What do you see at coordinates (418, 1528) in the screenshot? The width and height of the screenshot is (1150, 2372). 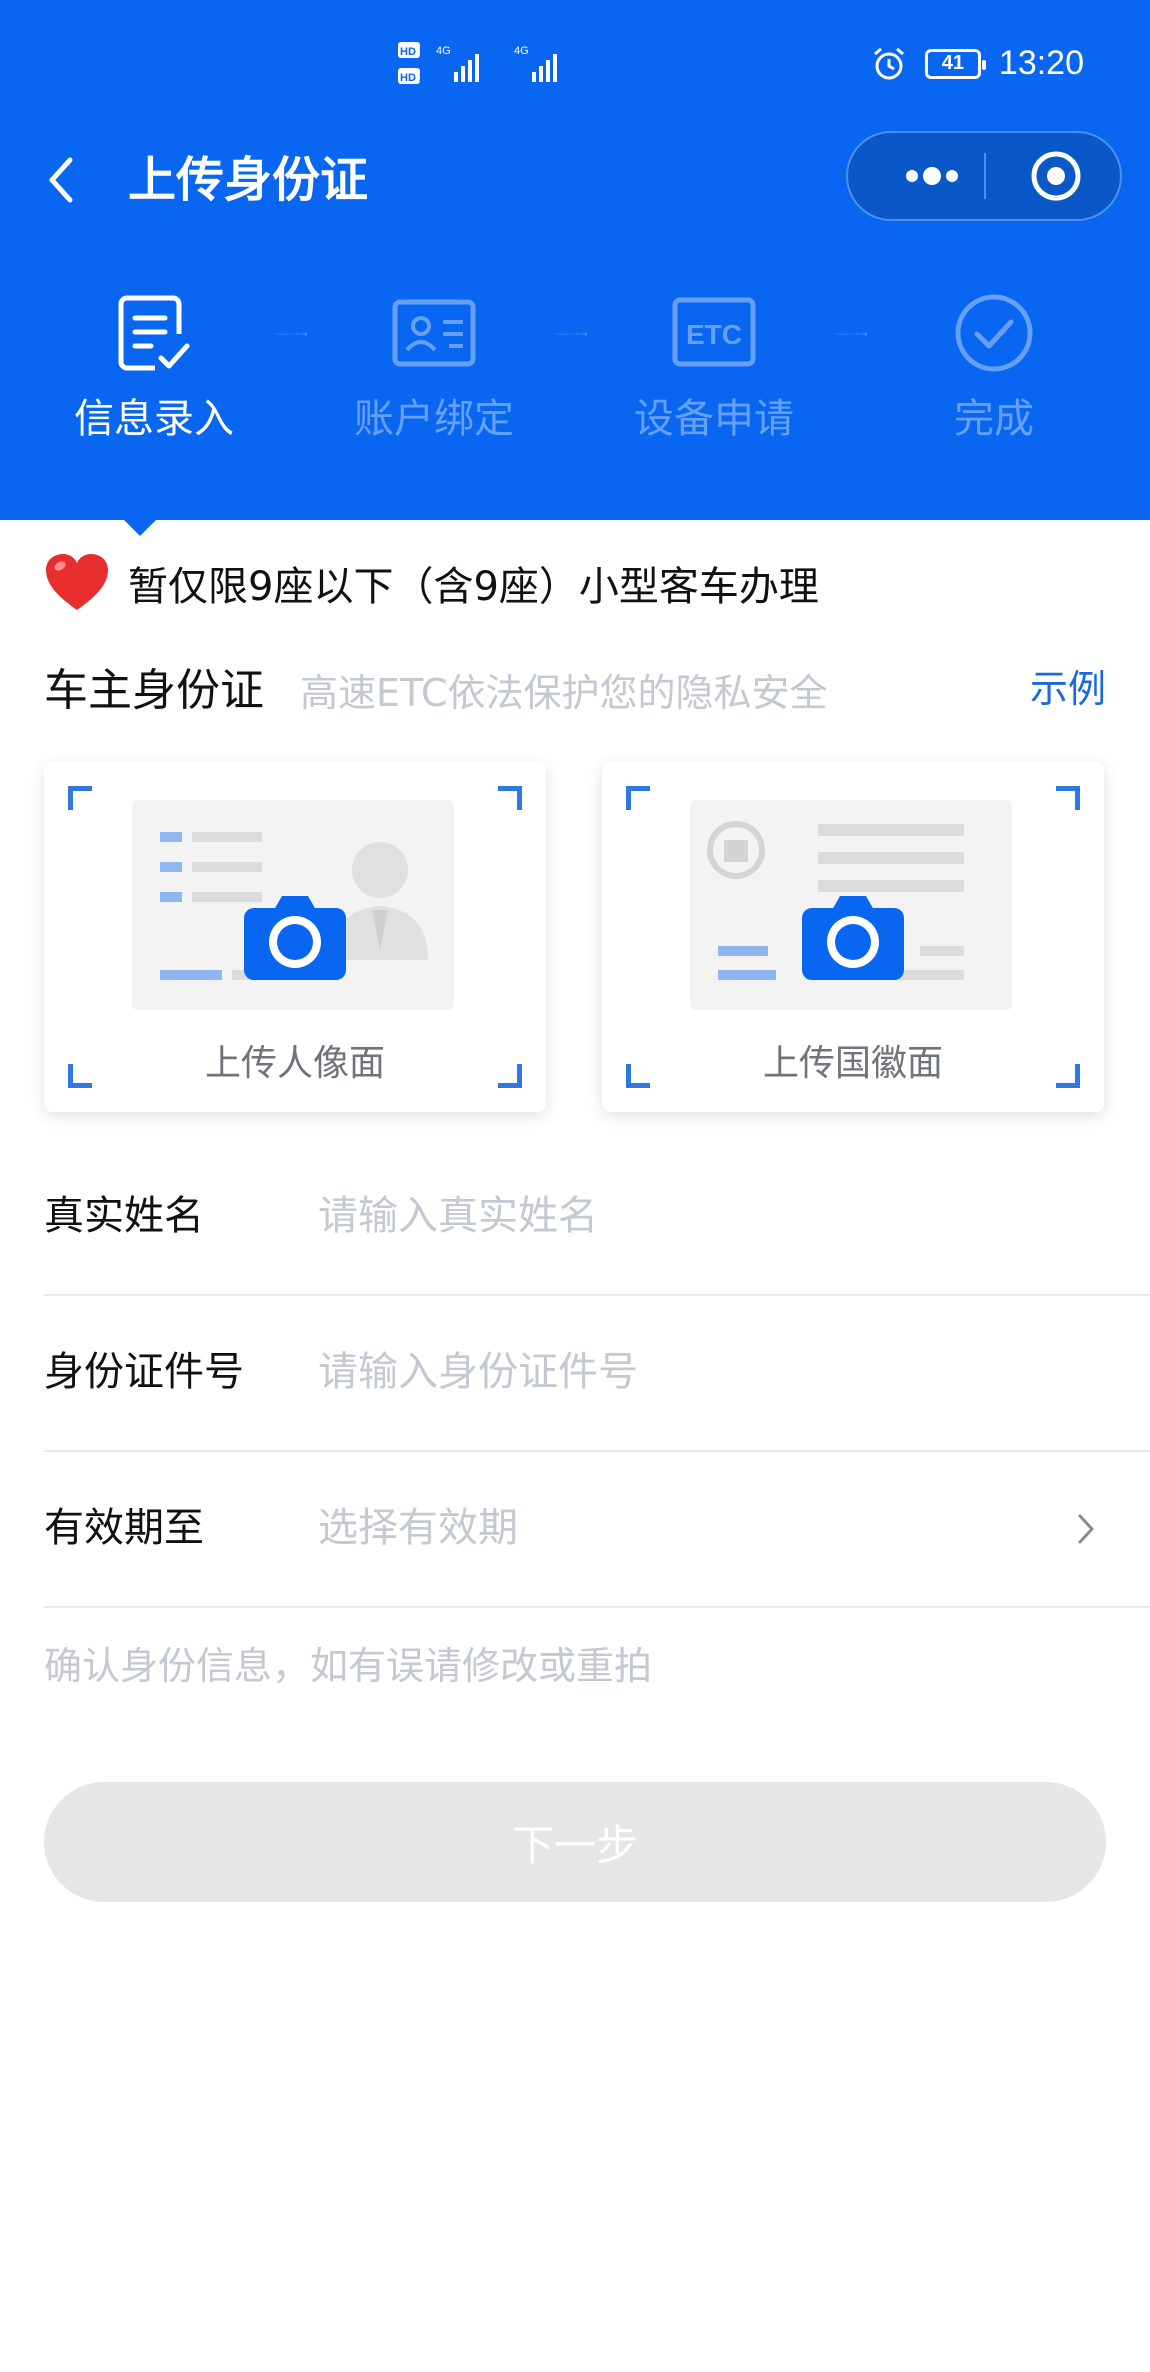 I see `expiry-picker: 选择有效期` at bounding box center [418, 1528].